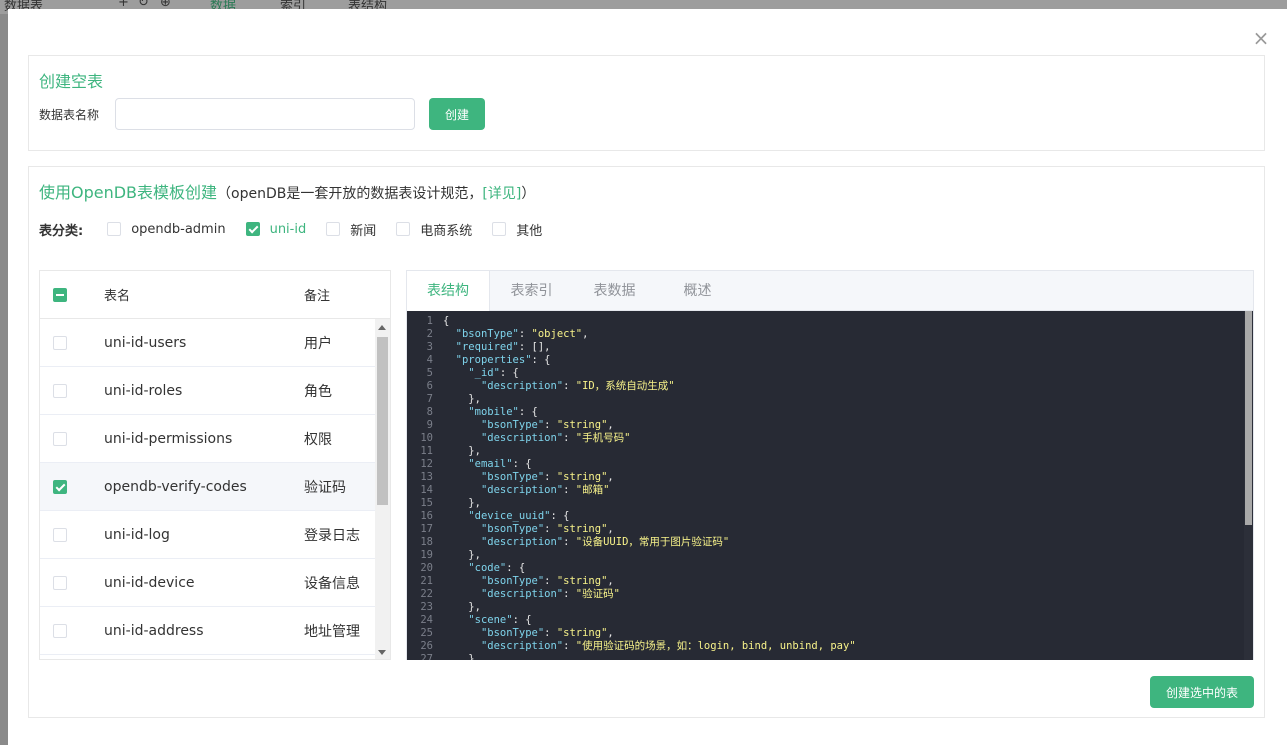  I want to click on row-note: 角色, so click(318, 391).